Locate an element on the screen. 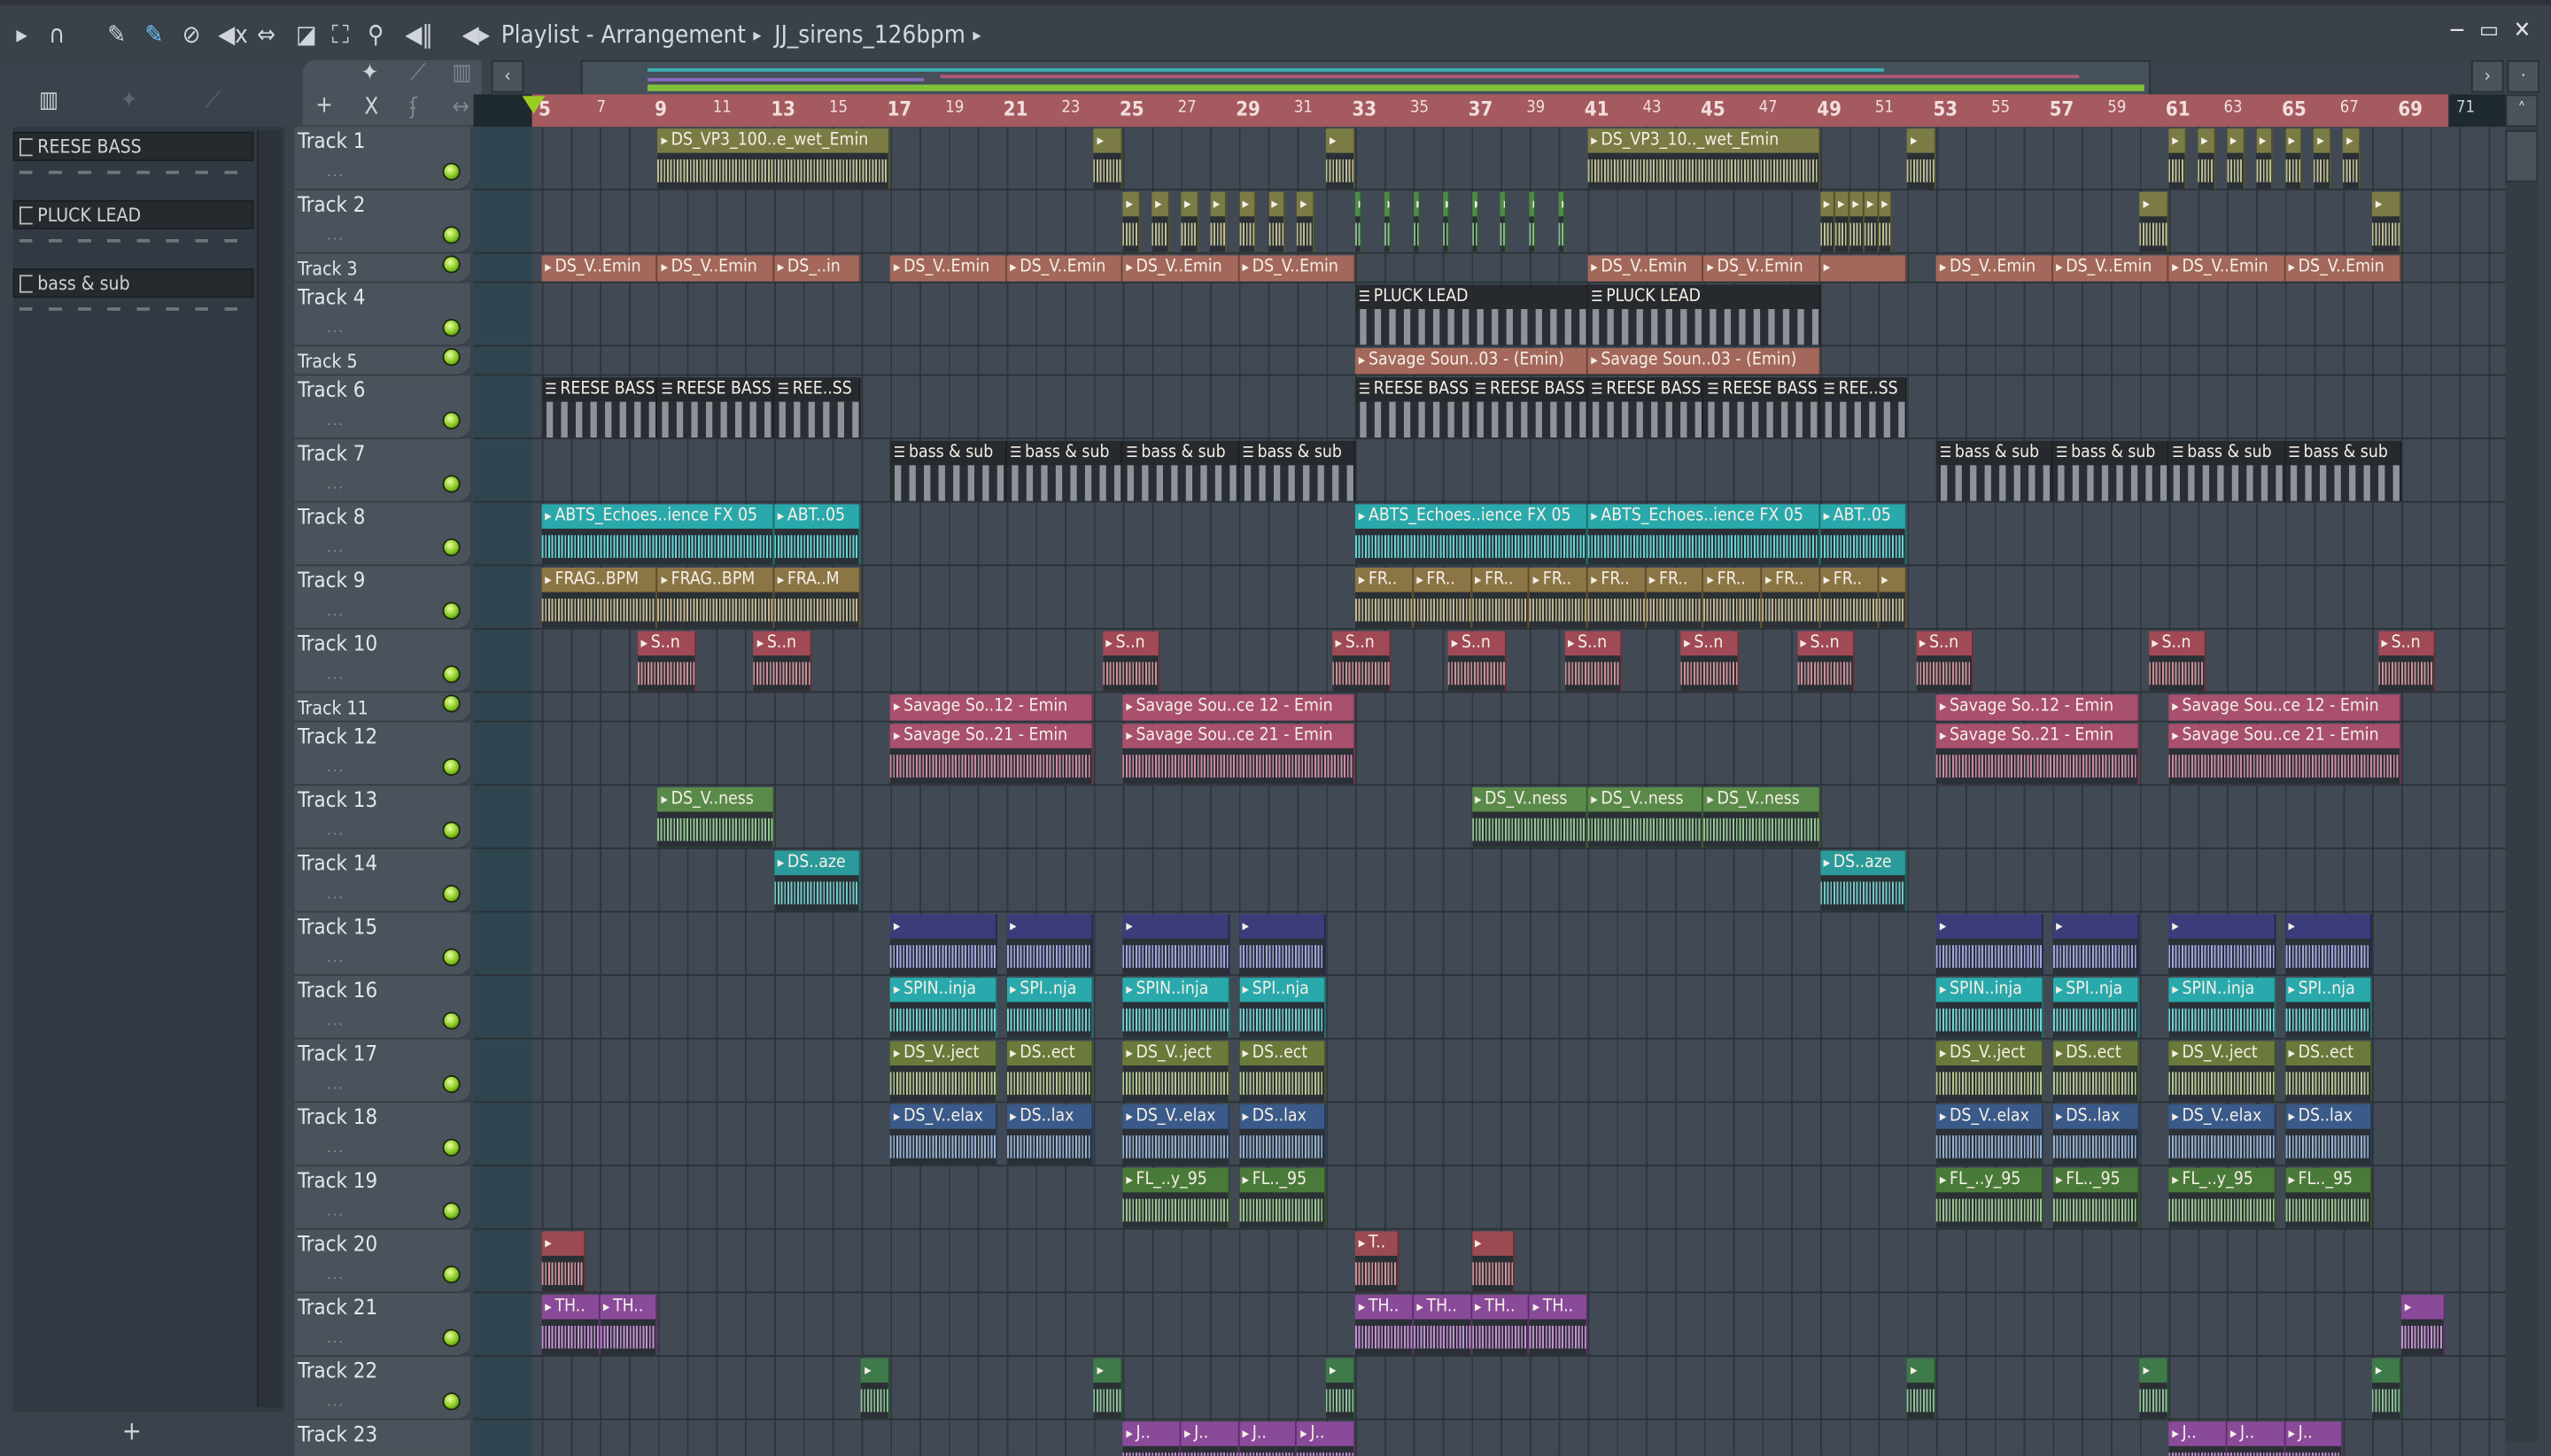 The image size is (2551, 1456). pattern-name: bass & sub is located at coordinates (133, 283).